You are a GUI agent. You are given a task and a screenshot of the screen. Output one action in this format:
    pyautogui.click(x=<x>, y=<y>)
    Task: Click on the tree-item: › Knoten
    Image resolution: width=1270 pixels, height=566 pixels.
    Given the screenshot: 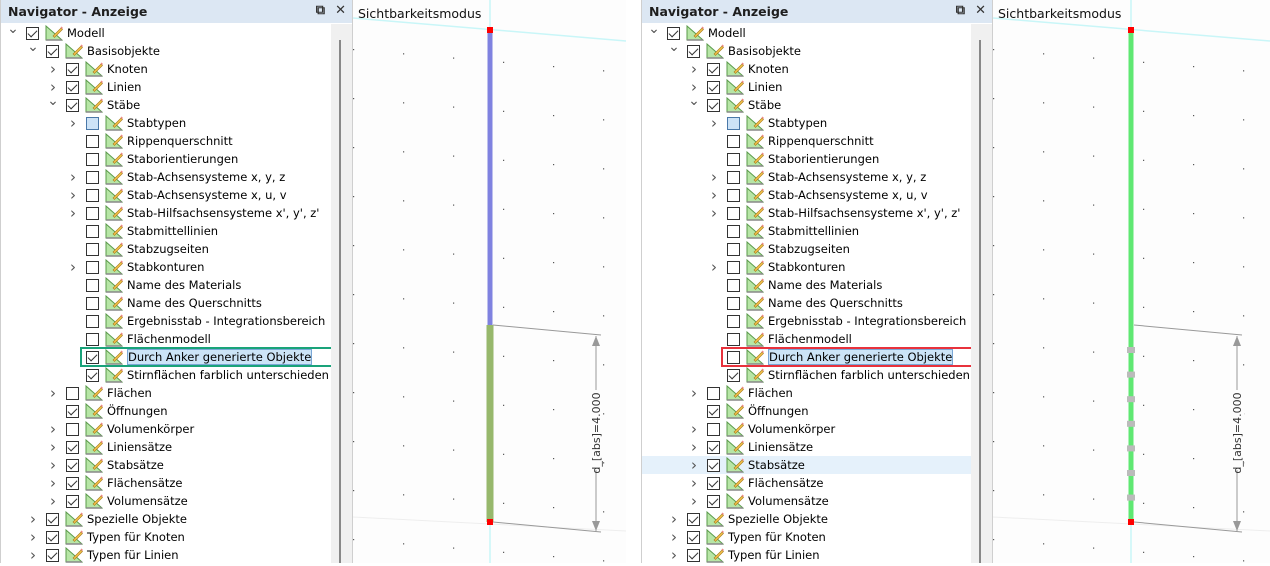 What is the action you would take?
    pyautogui.click(x=166, y=69)
    